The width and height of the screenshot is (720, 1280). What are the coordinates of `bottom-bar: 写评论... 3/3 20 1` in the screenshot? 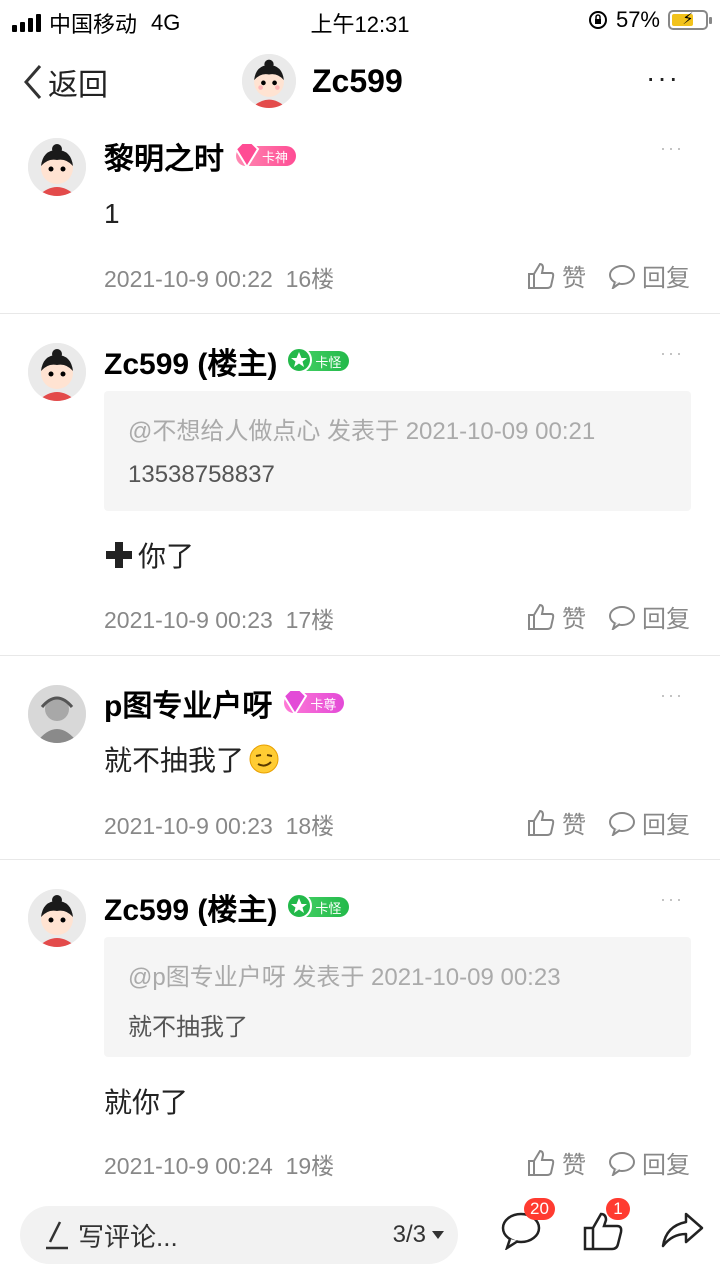 It's located at (360, 1238).